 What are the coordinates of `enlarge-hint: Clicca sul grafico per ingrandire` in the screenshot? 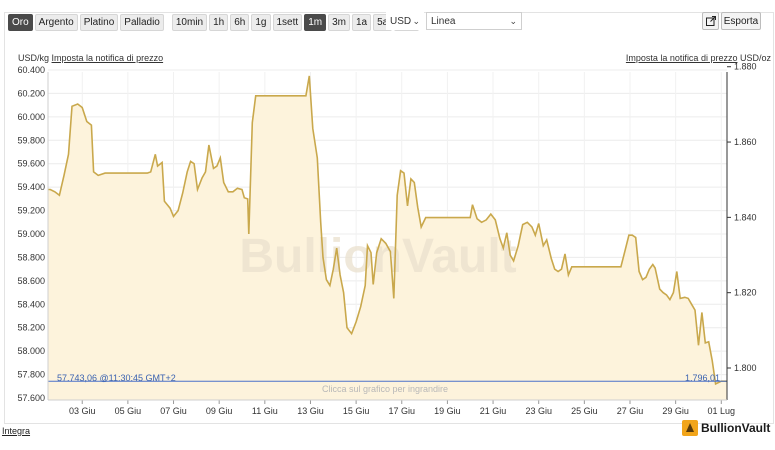 It's located at (385, 389).